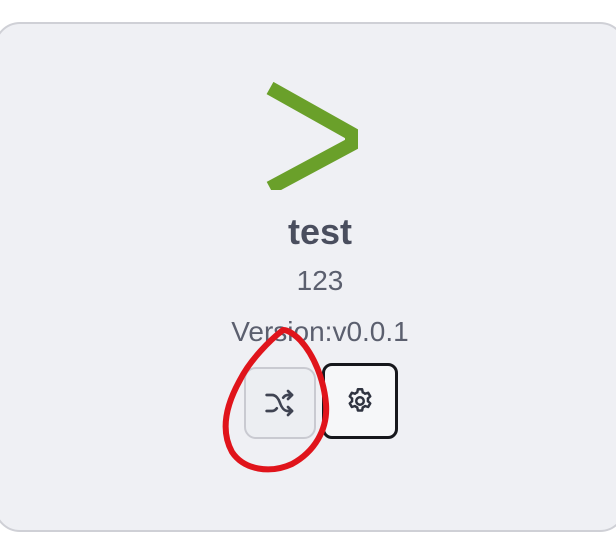 Image resolution: width=616 pixels, height=540 pixels. What do you see at coordinates (320, 231) in the screenshot?
I see `app-title: test` at bounding box center [320, 231].